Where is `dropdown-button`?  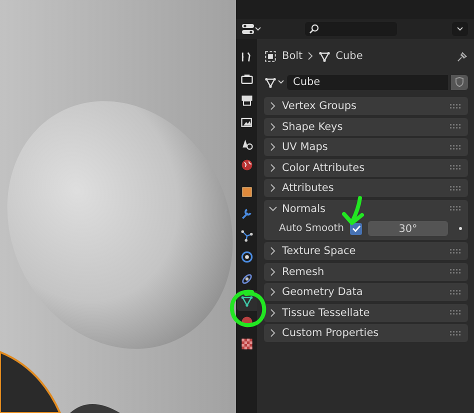 dropdown-button is located at coordinates (460, 29).